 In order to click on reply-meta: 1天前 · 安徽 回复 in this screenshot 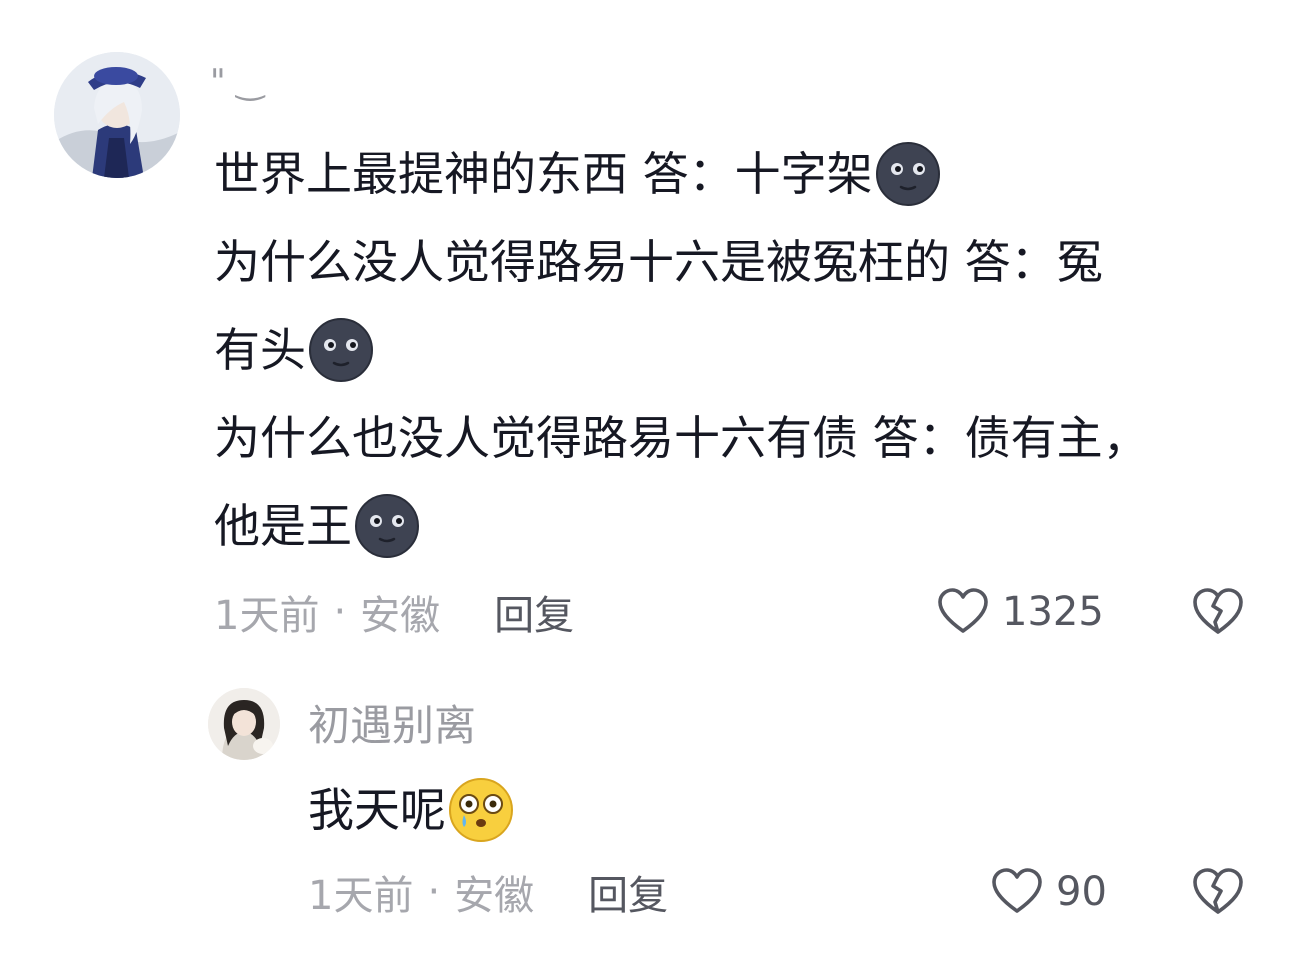, I will do `click(488, 892)`.